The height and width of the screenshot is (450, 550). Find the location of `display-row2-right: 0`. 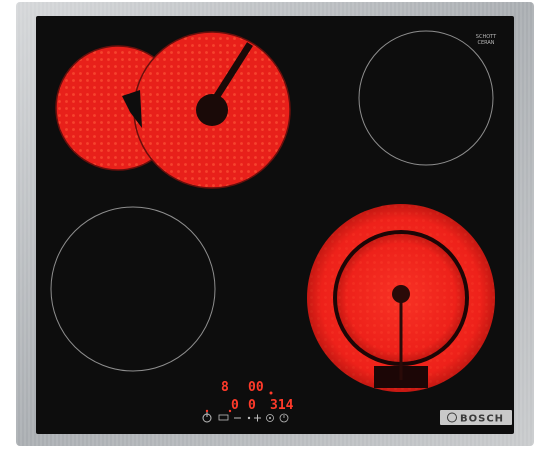

display-row2-right: 0 is located at coordinates (252, 405).